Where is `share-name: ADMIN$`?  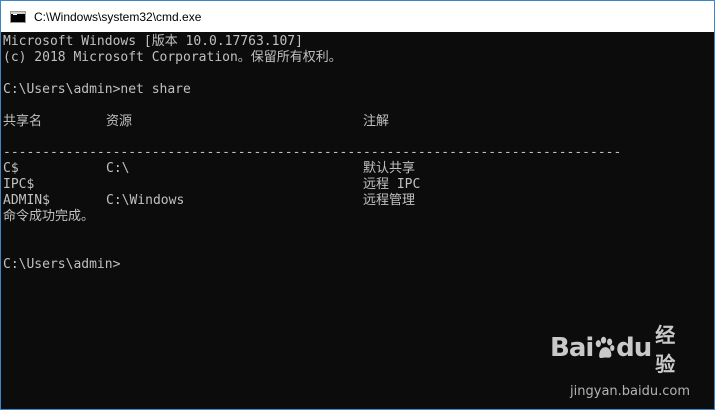
share-name: ADMIN$ is located at coordinates (26, 200).